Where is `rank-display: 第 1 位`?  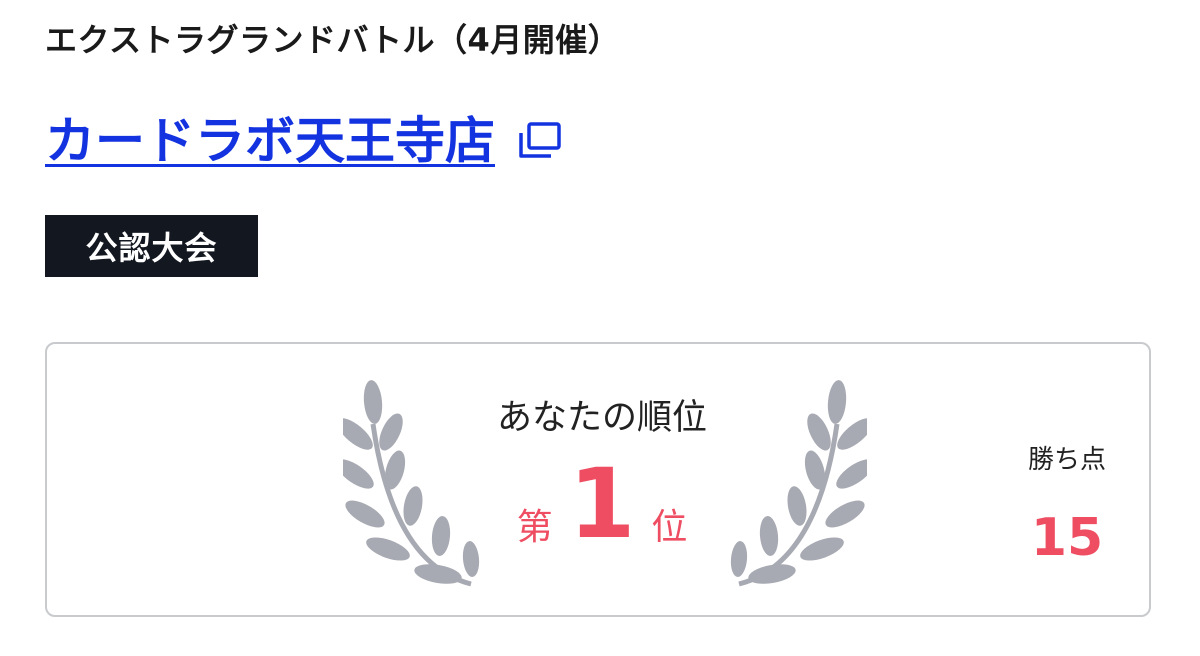 rank-display: 第 1 位 is located at coordinates (602, 503).